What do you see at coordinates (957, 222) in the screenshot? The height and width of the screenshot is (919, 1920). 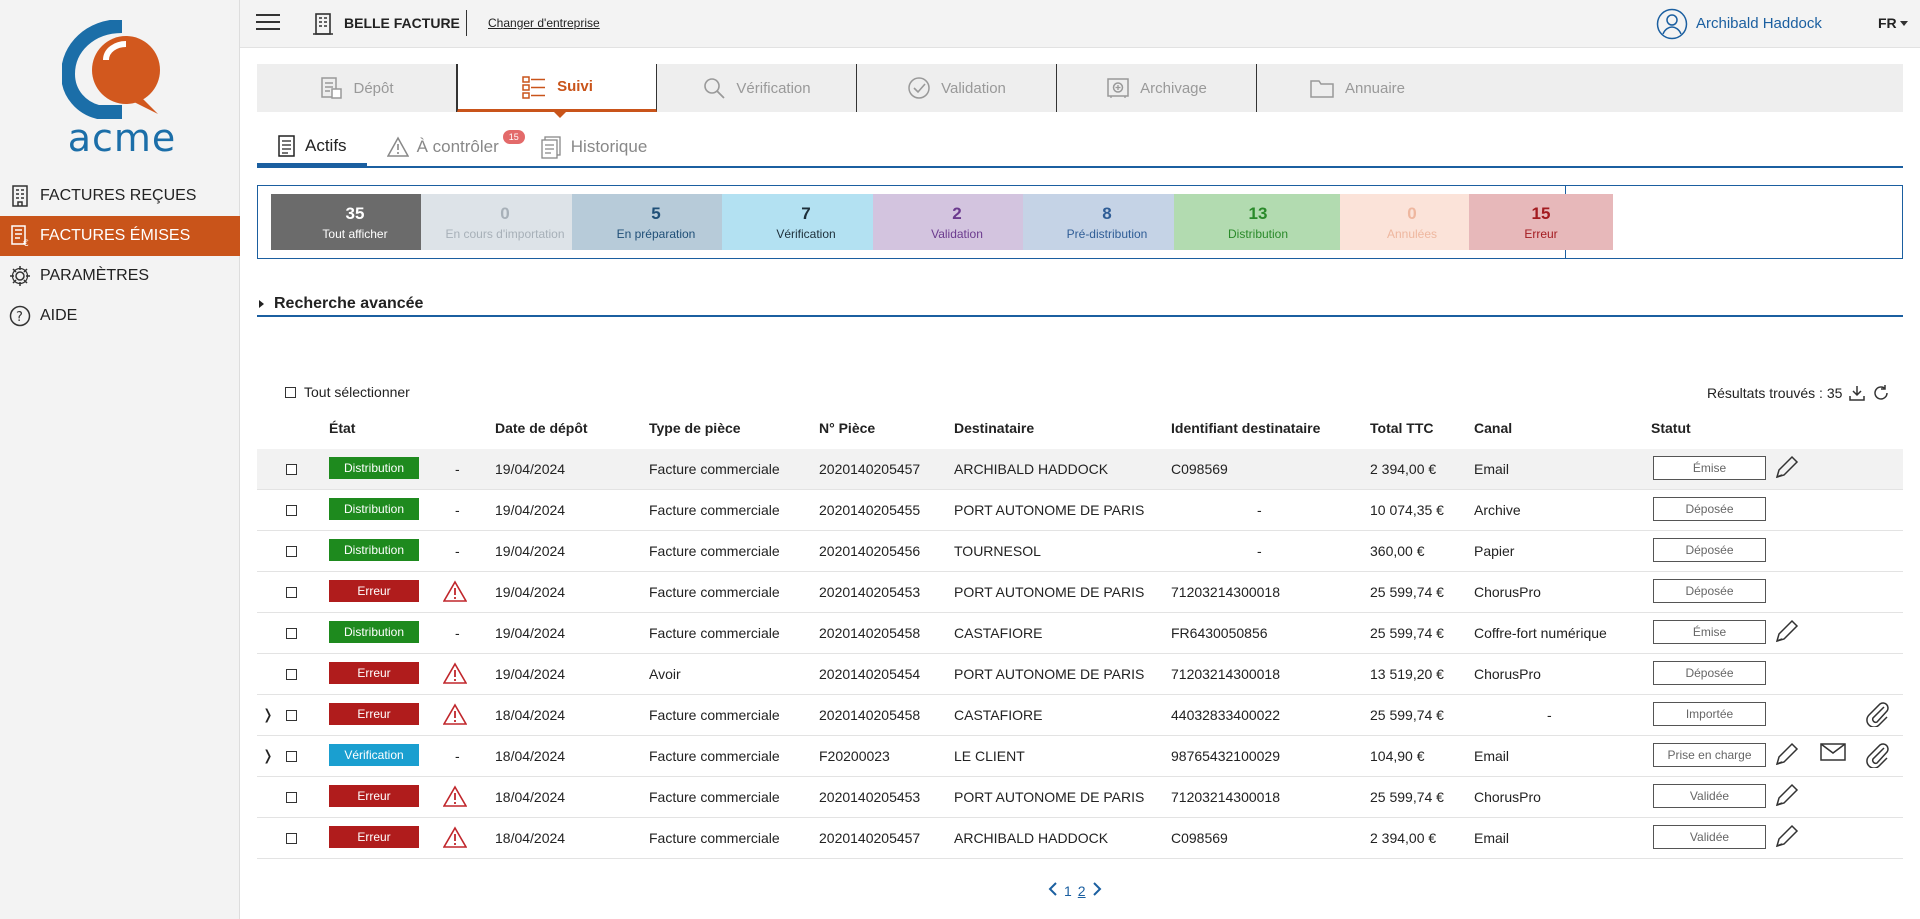 I see `counter-4: 2 Validation` at bounding box center [957, 222].